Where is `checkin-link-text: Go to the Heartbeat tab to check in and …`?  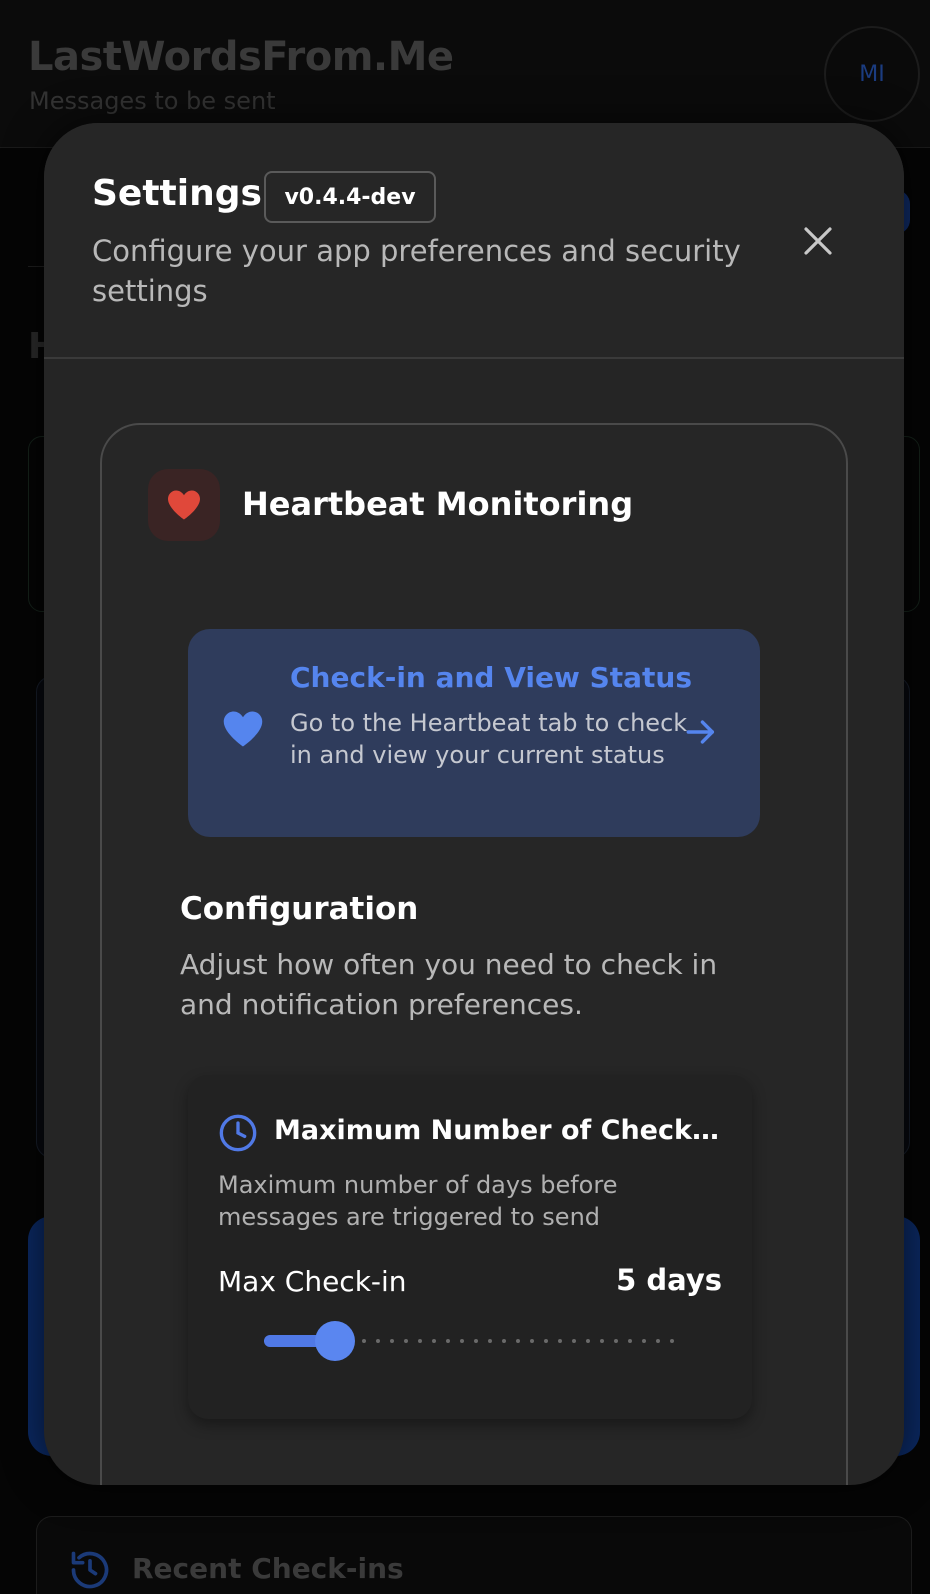
checkin-link-text: Go to the Heartbeat tab to check in and … is located at coordinates (489, 739).